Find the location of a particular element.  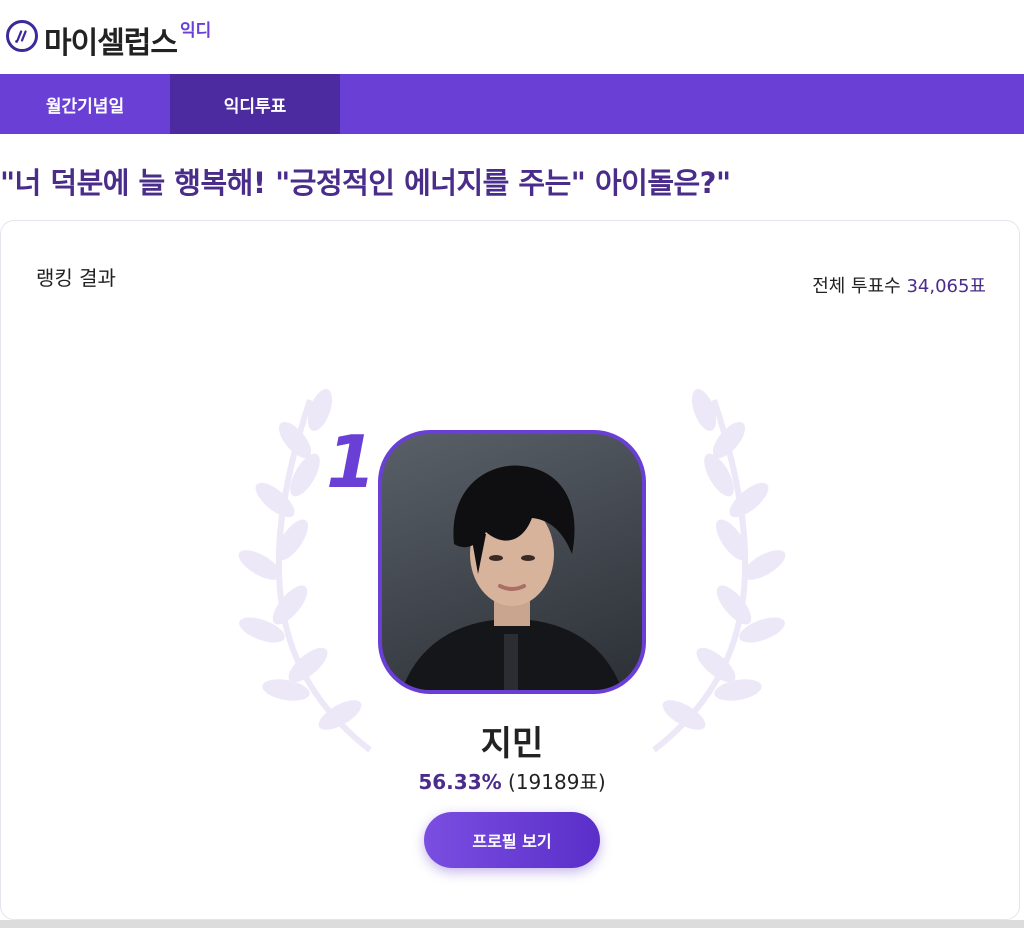

winner-stats: 56.33% (19189표) is located at coordinates (512, 780).